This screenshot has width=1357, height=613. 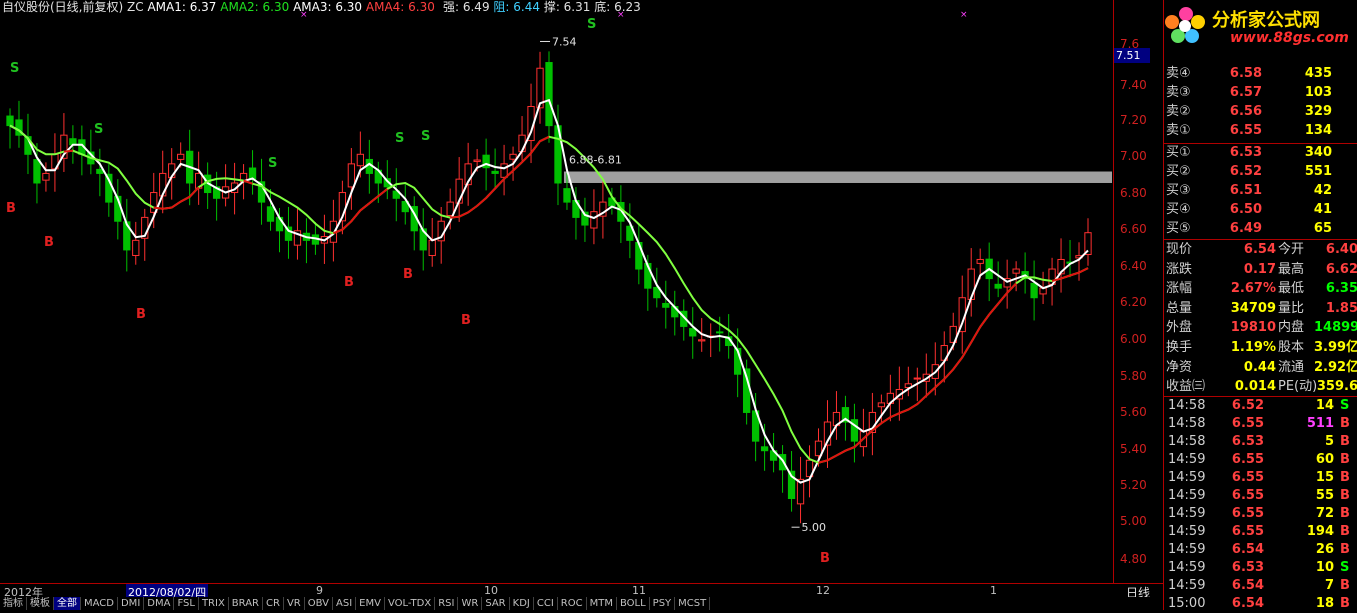 I want to click on tab-rsi: RSI, so click(x=447, y=603).